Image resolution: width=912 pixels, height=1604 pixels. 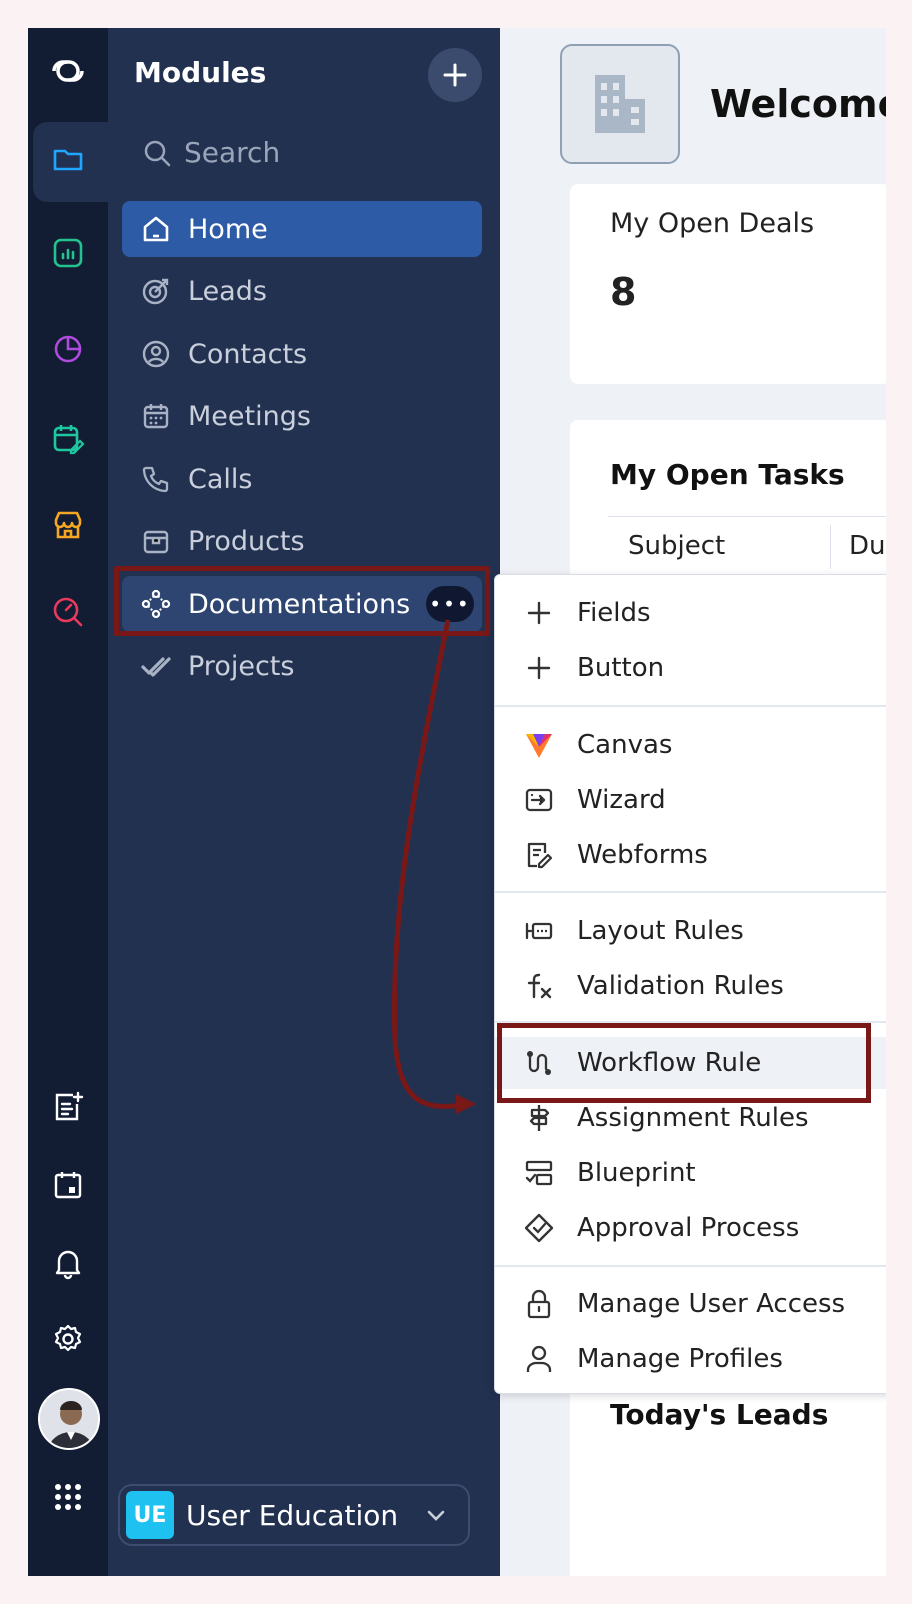 I want to click on module-item-label: Products, so click(x=246, y=541).